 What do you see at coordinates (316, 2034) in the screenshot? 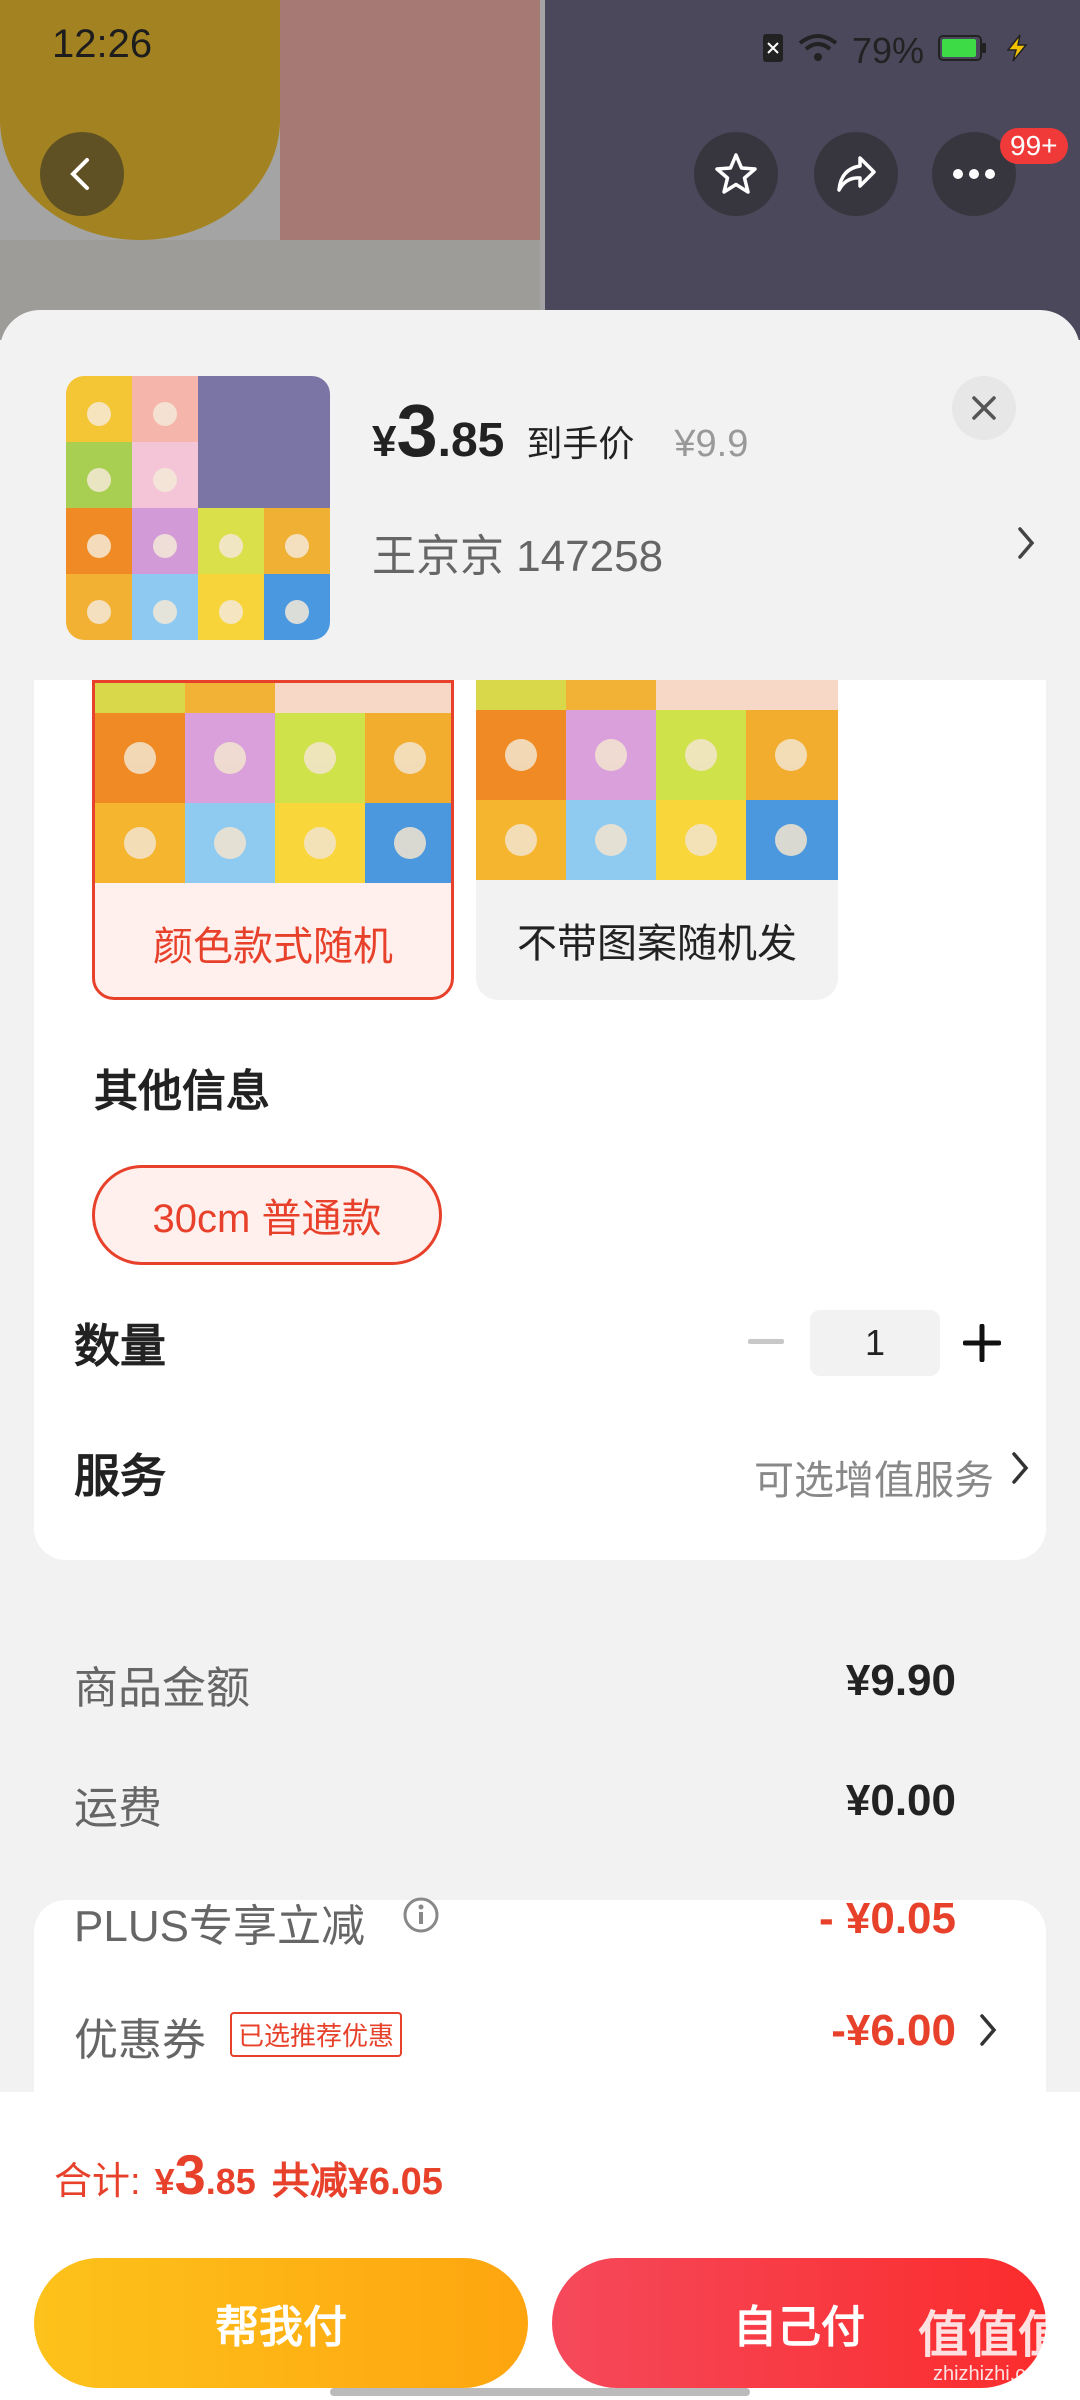
I see `coupon-tag: 已选推荐优惠` at bounding box center [316, 2034].